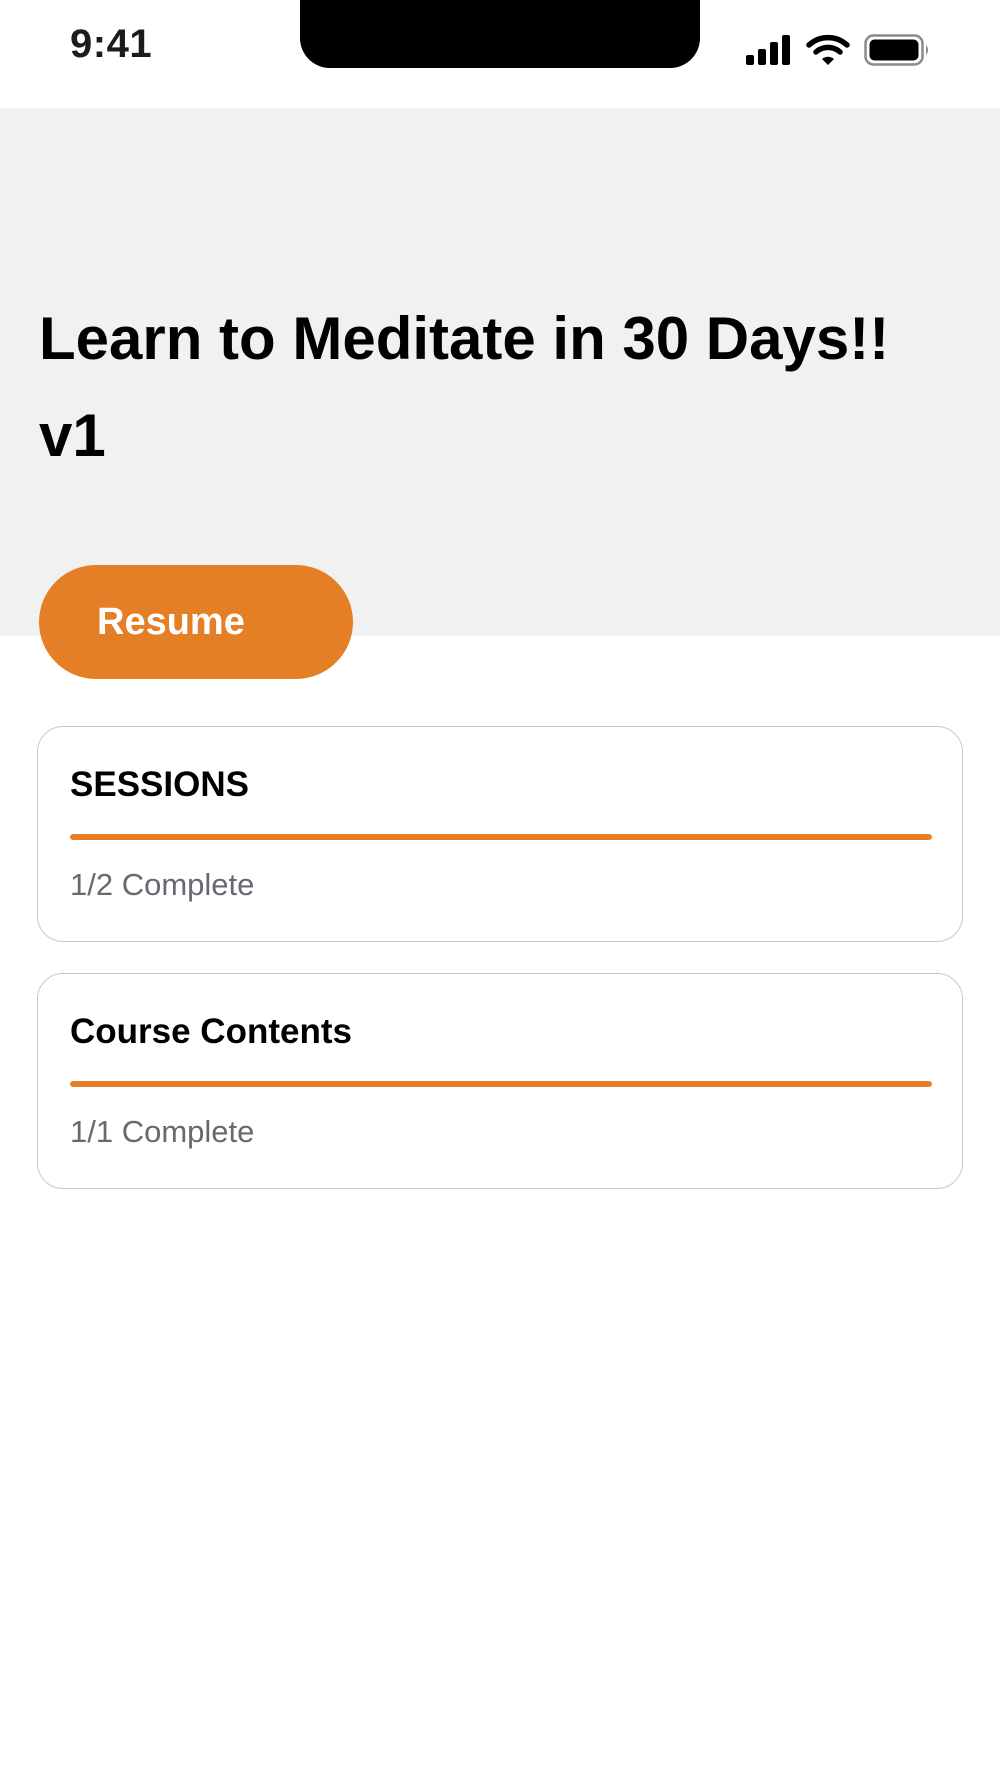  I want to click on completion-status: 1/2 Complete, so click(162, 884).